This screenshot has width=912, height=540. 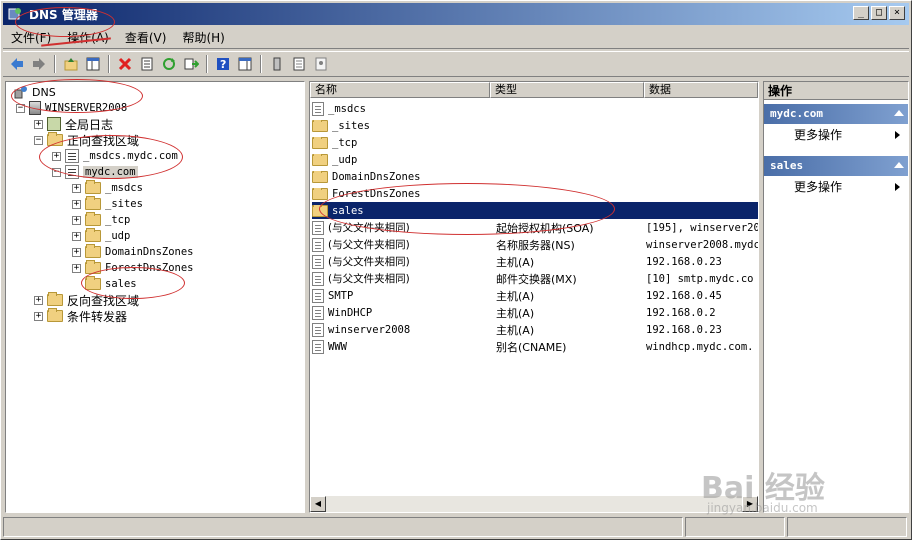 I want to click on row-name: _udp, so click(x=345, y=159).